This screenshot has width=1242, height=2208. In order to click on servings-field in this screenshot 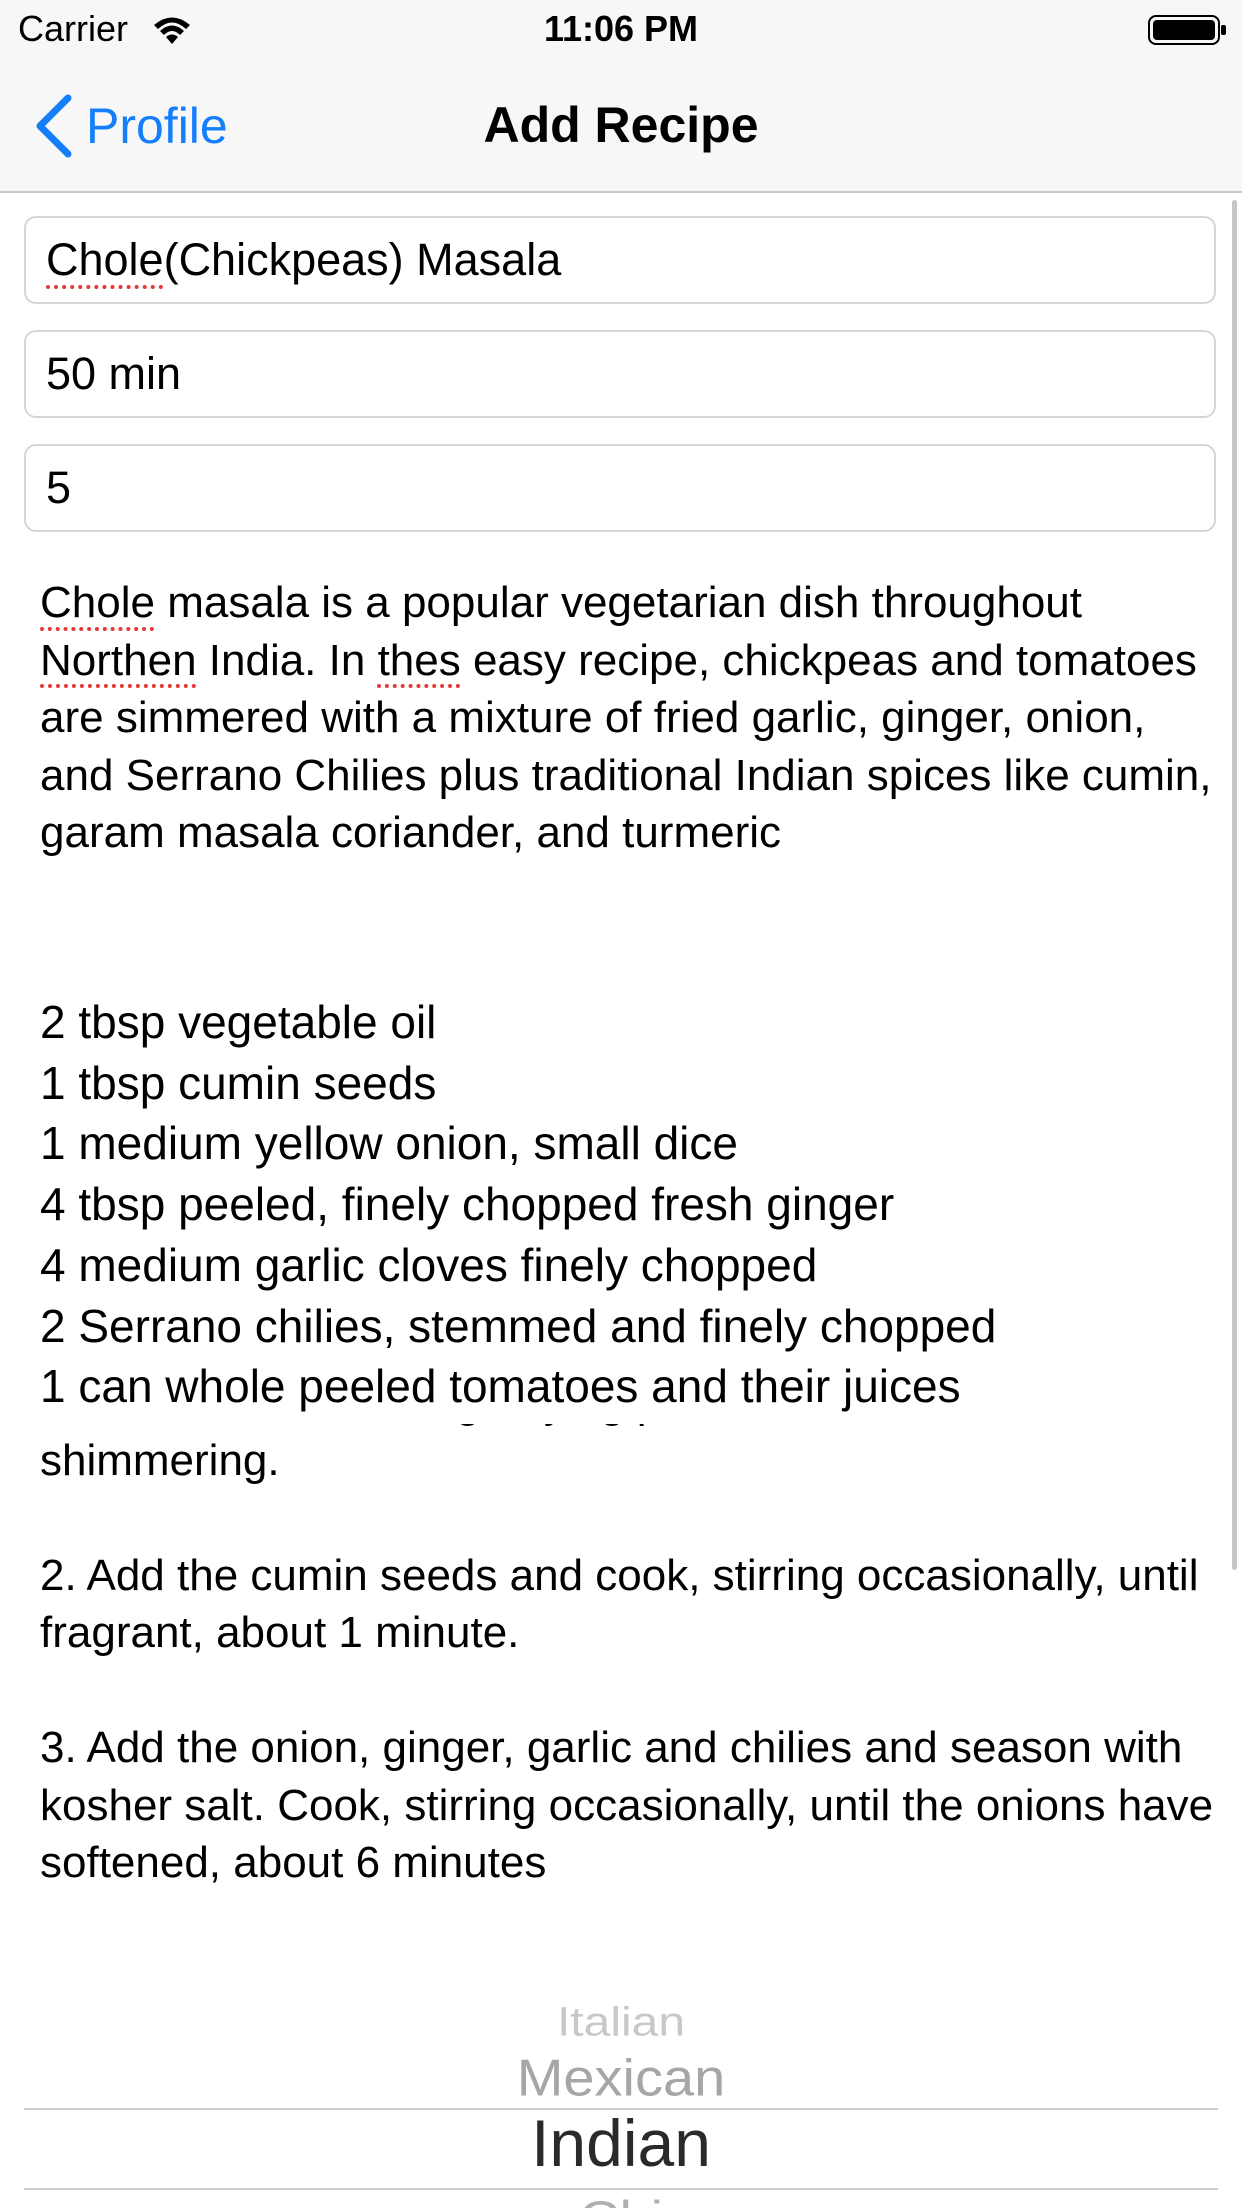, I will do `click(620, 488)`.